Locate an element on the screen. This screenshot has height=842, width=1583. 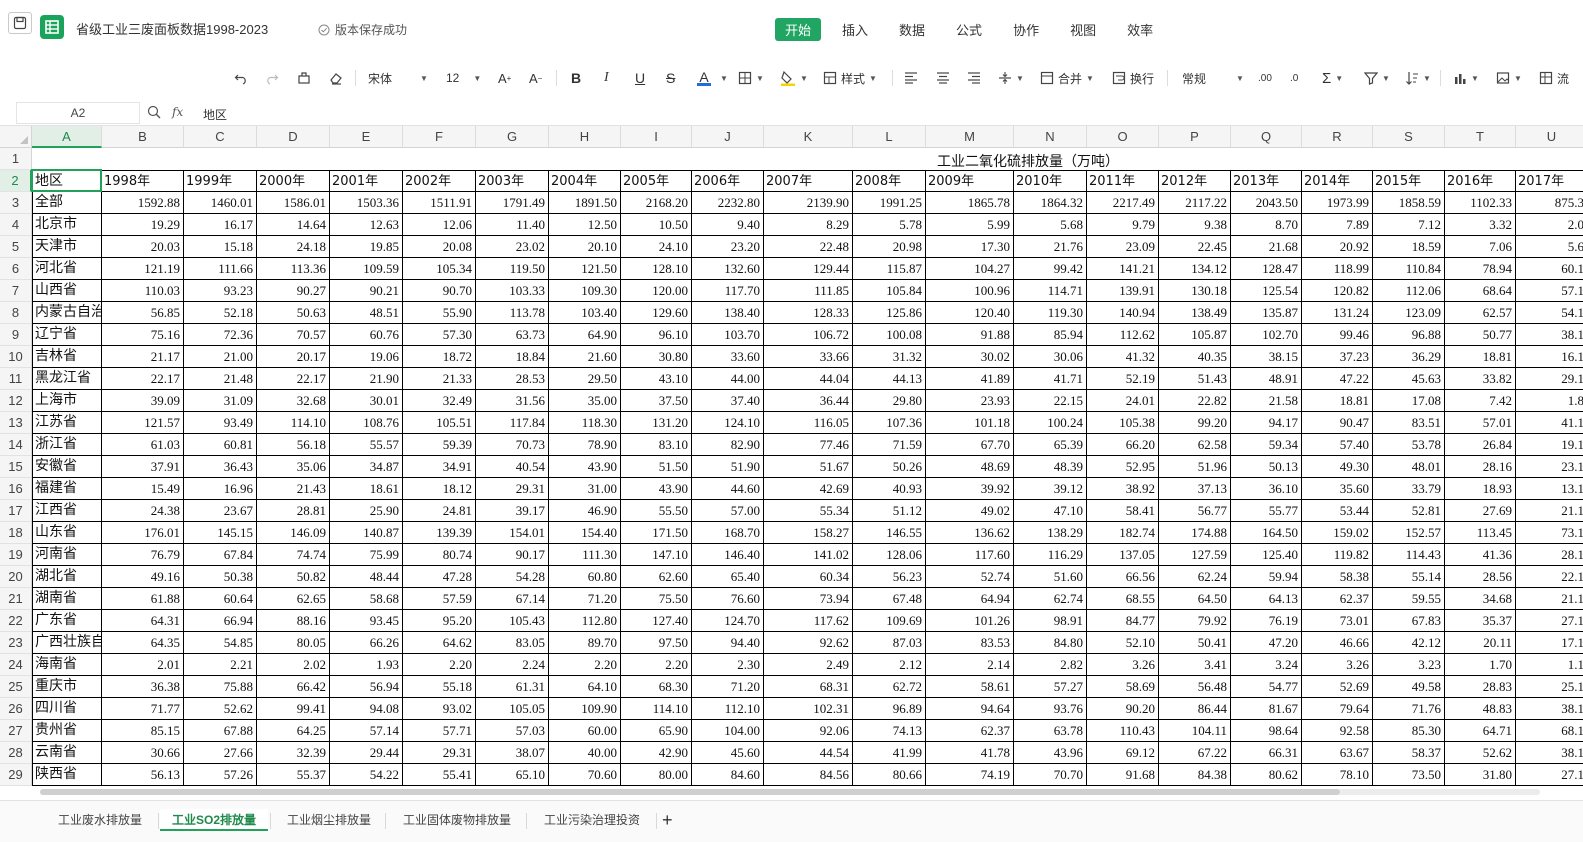
data-cell: 74.13 is located at coordinates (889, 731).